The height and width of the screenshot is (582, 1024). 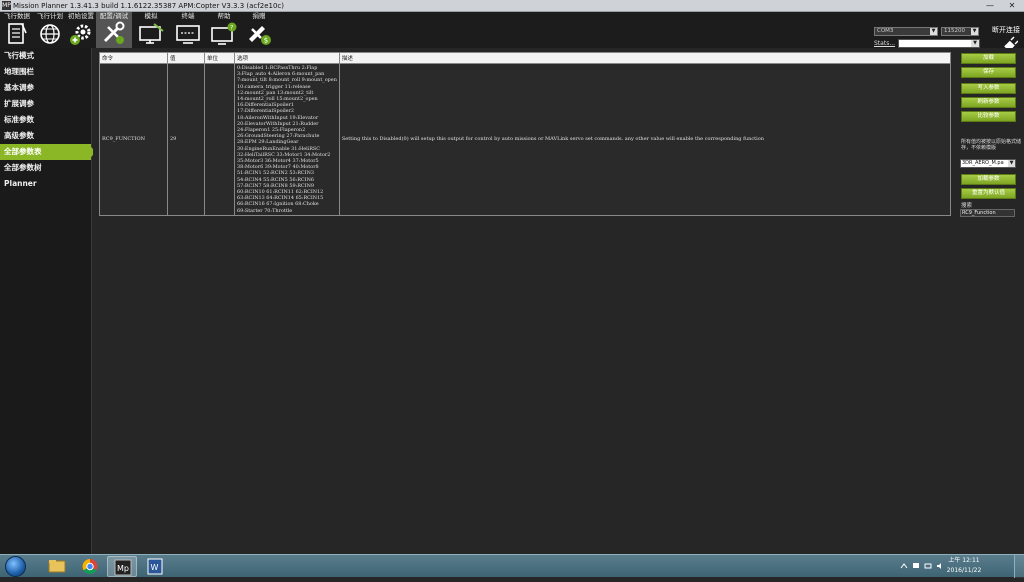 What do you see at coordinates (80, 34) in the screenshot?
I see `initial-setup-icon` at bounding box center [80, 34].